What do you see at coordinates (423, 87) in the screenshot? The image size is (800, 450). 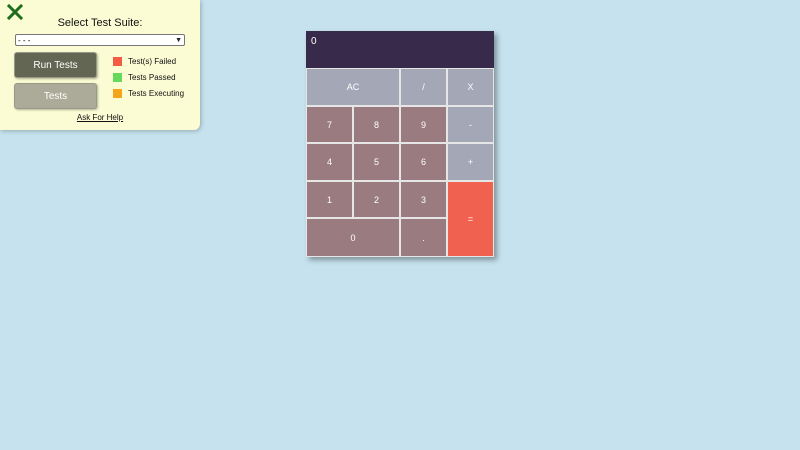 I see `divide-key: /` at bounding box center [423, 87].